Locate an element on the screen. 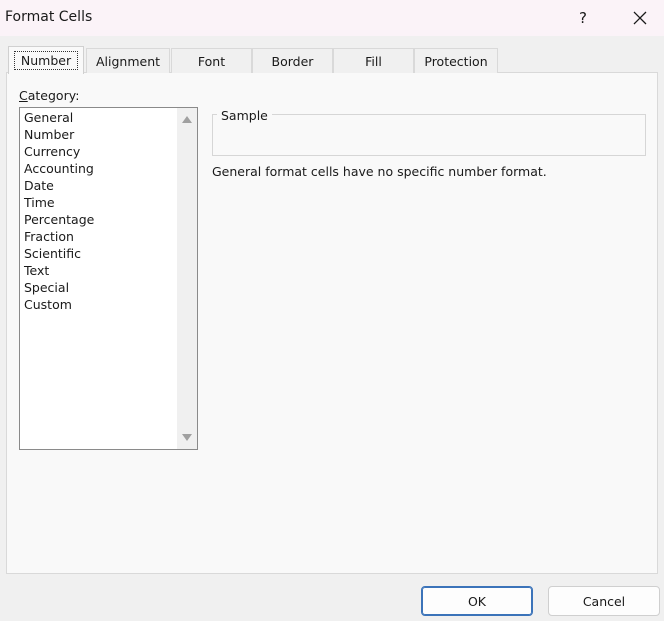 The image size is (664, 621). tab-border: Border is located at coordinates (292, 60).